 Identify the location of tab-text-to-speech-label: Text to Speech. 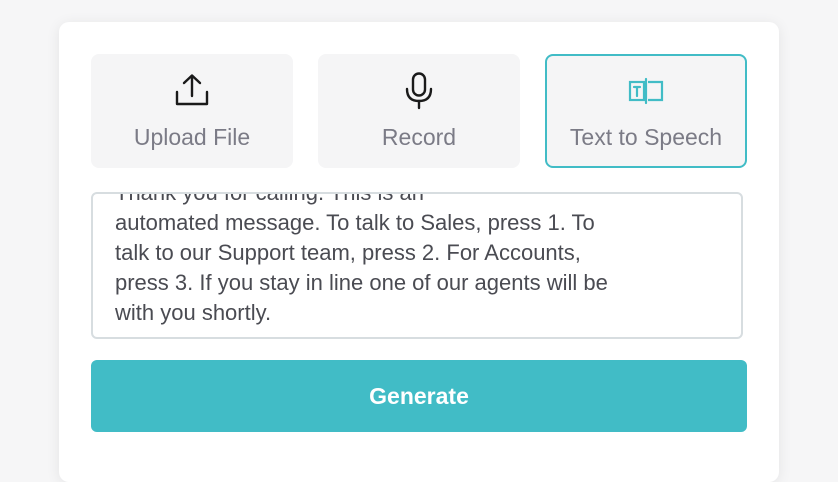
(646, 137).